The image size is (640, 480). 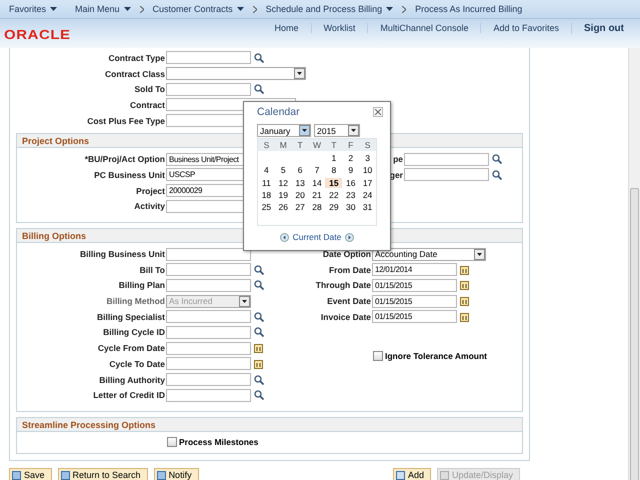 What do you see at coordinates (236, 73) in the screenshot?
I see `dropdown` at bounding box center [236, 73].